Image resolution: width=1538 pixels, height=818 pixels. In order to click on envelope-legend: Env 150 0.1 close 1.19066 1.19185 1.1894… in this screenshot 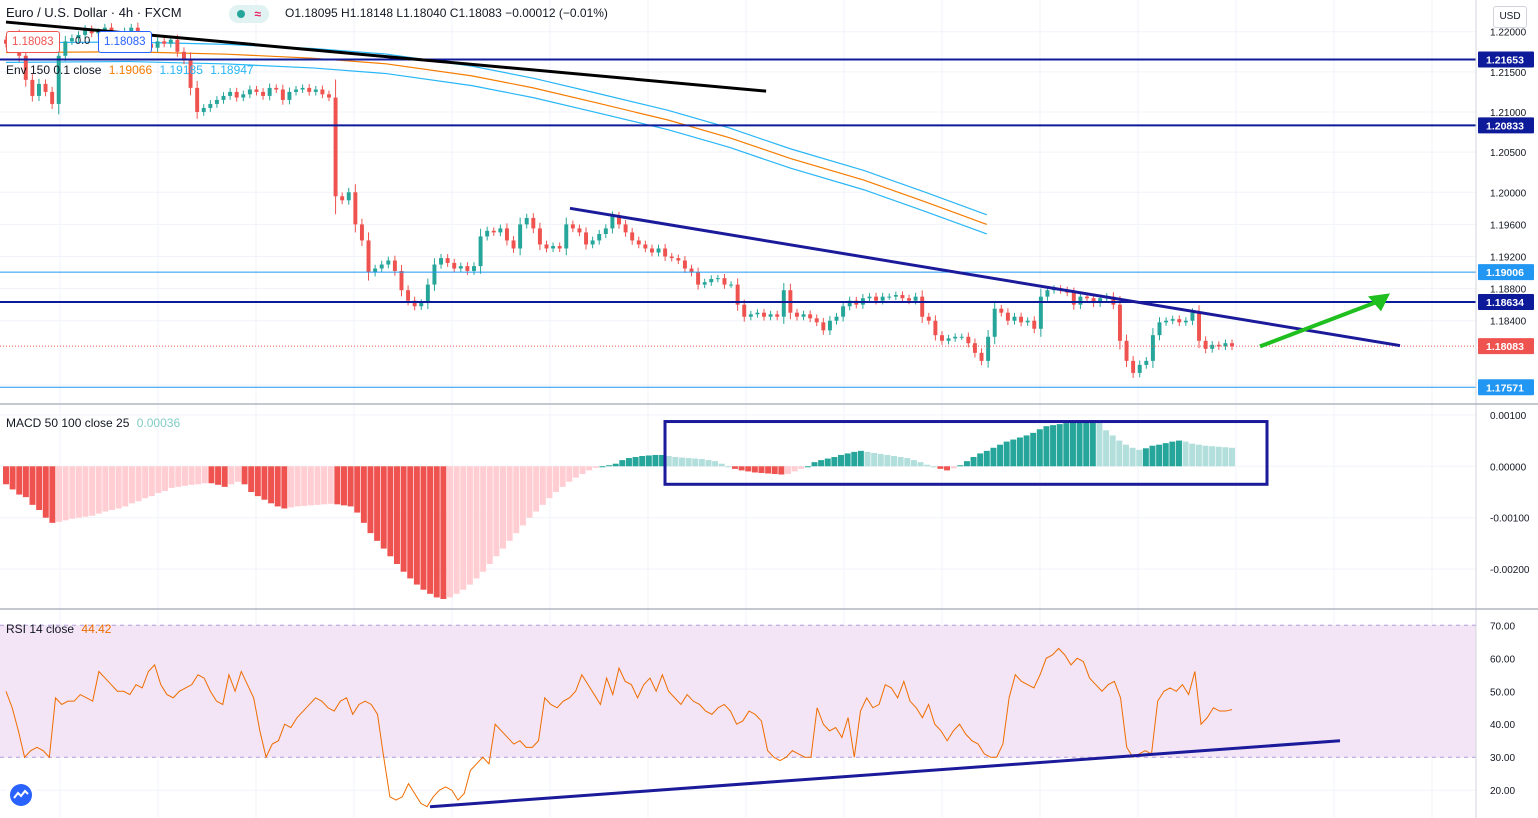, I will do `click(130, 70)`.